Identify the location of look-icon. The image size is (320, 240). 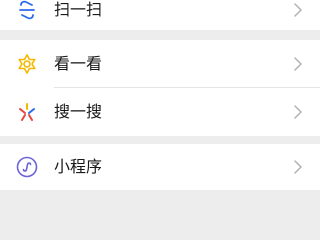
(27, 64).